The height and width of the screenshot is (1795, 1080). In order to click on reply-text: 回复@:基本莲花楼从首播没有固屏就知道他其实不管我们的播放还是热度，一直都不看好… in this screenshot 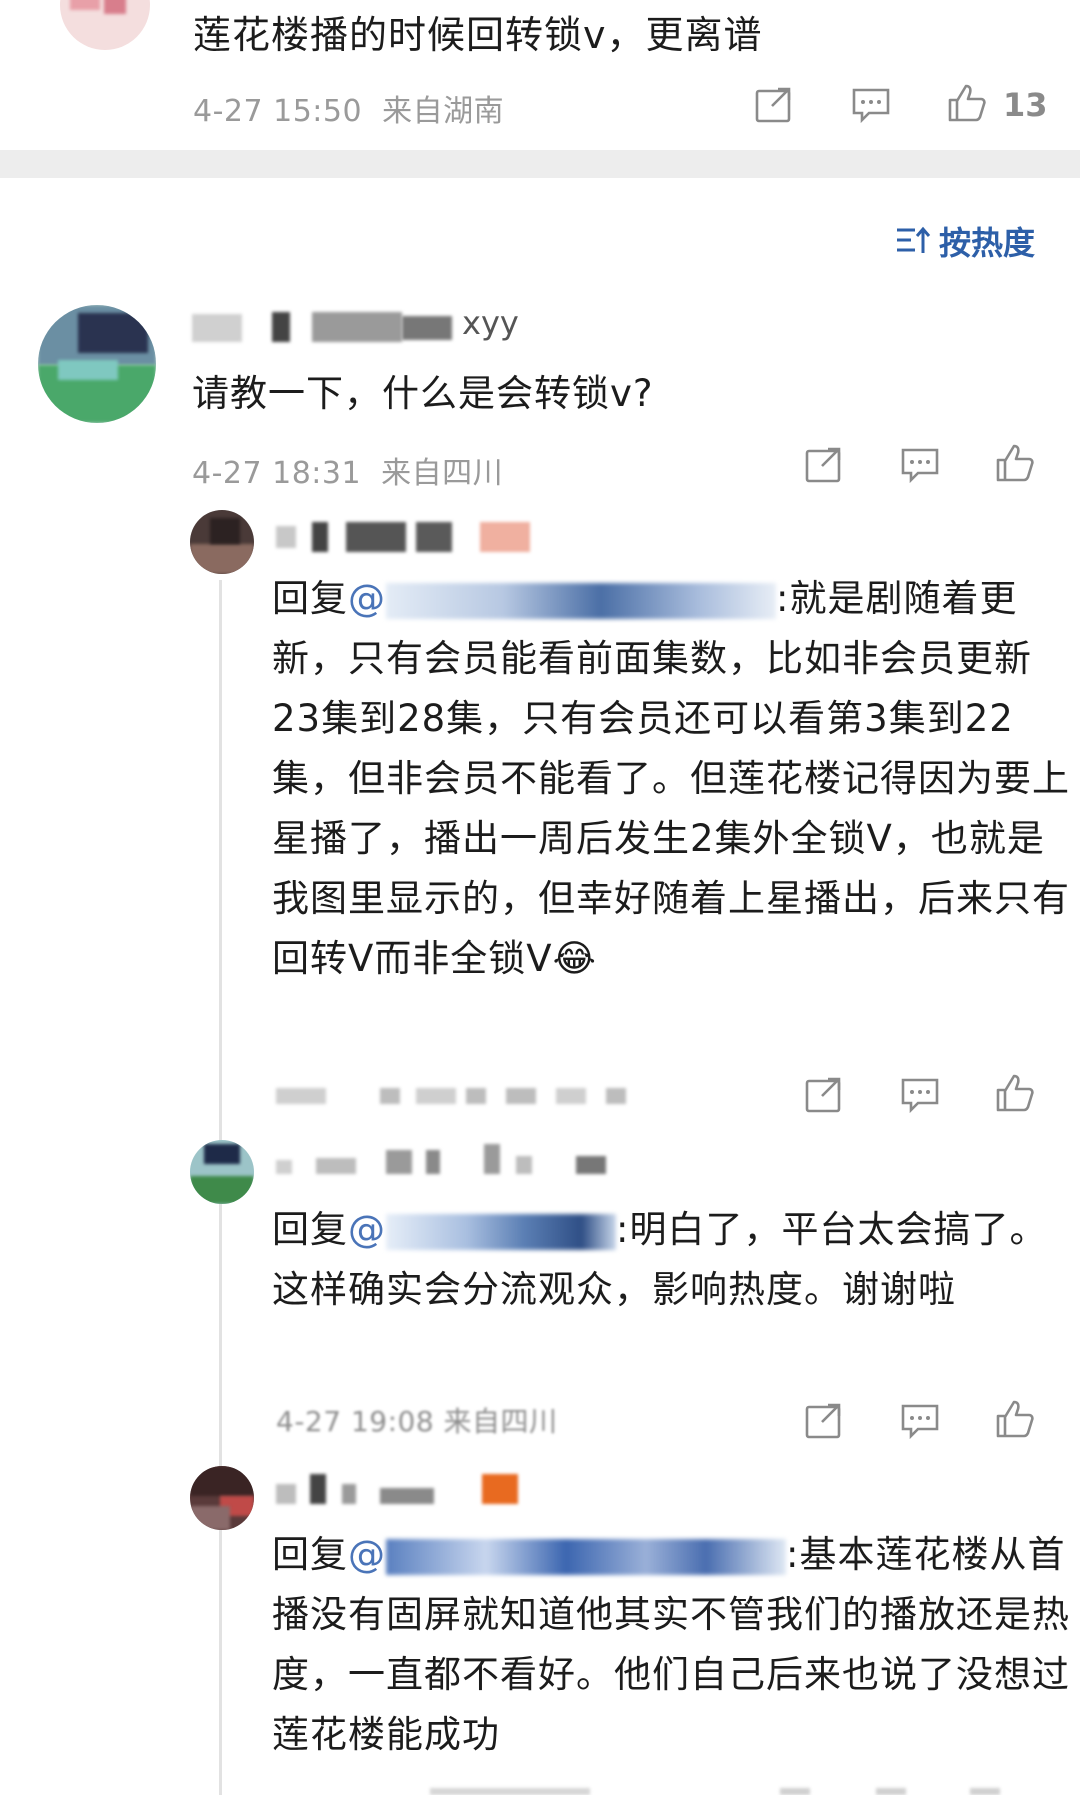, I will do `click(672, 1645)`.